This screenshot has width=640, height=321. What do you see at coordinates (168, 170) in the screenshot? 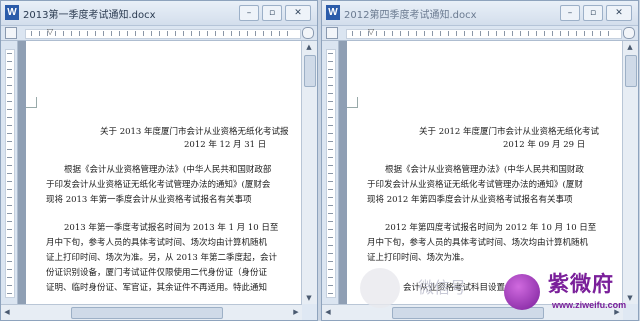
I see `doc-line: 根据《会计从业资格管理办法》(中华人民共和国财政部` at bounding box center [168, 170].